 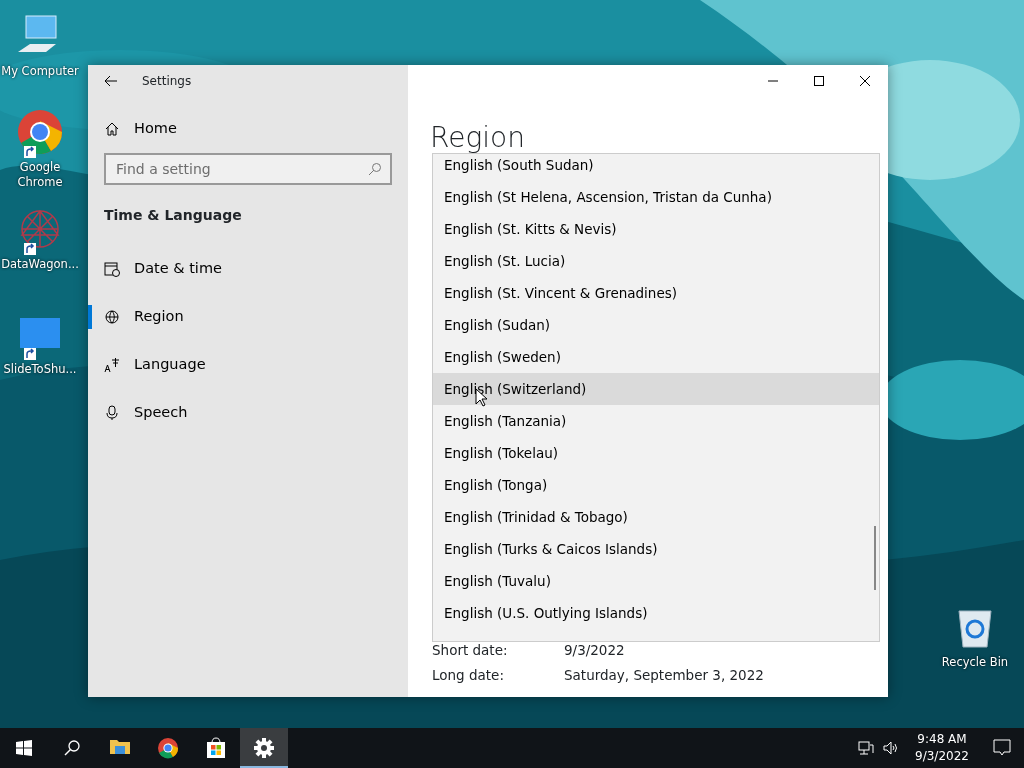 I want to click on windows-logo-icon, so click(x=24, y=748).